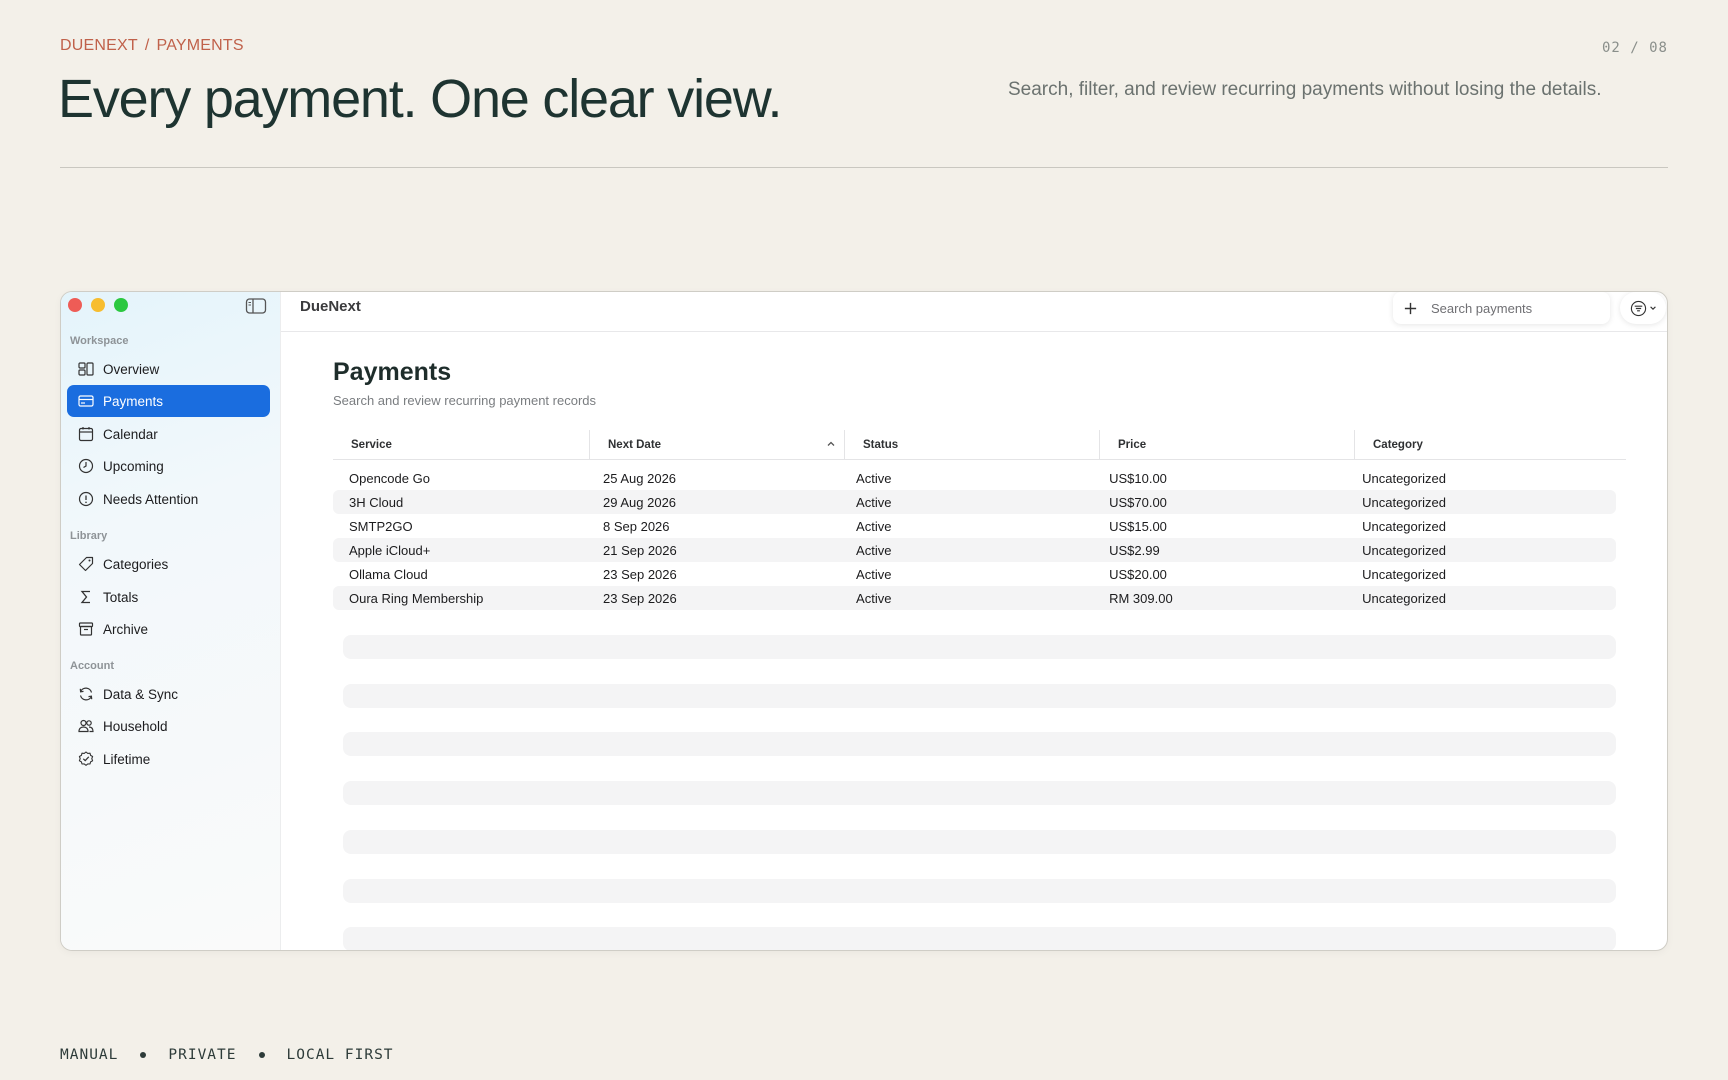 The height and width of the screenshot is (1080, 1728). I want to click on clock-icon, so click(86, 466).